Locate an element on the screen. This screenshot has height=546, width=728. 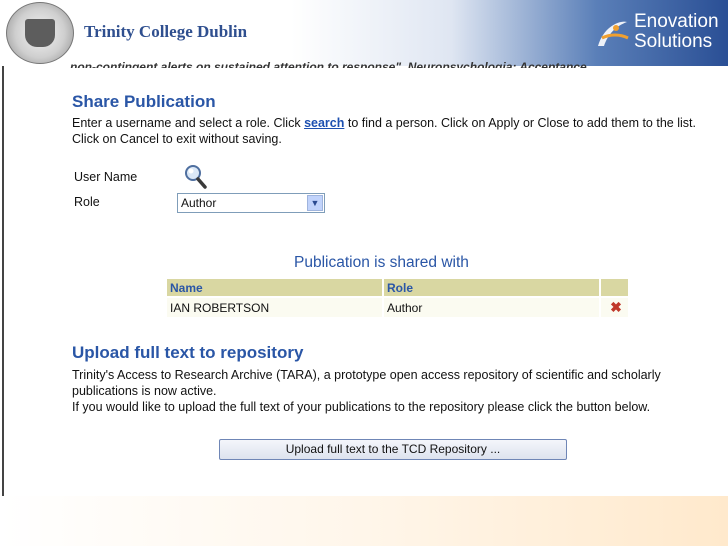
shared-with-table: Name Role IAN ROBERTSON Author ✖ is located at coordinates (398, 298).